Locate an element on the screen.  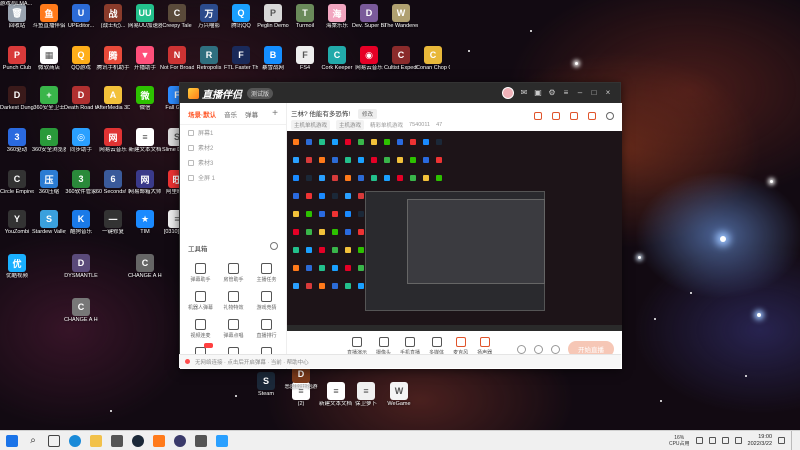
desktop-icon: C Circle Empires is located at coordinates (17, 182).